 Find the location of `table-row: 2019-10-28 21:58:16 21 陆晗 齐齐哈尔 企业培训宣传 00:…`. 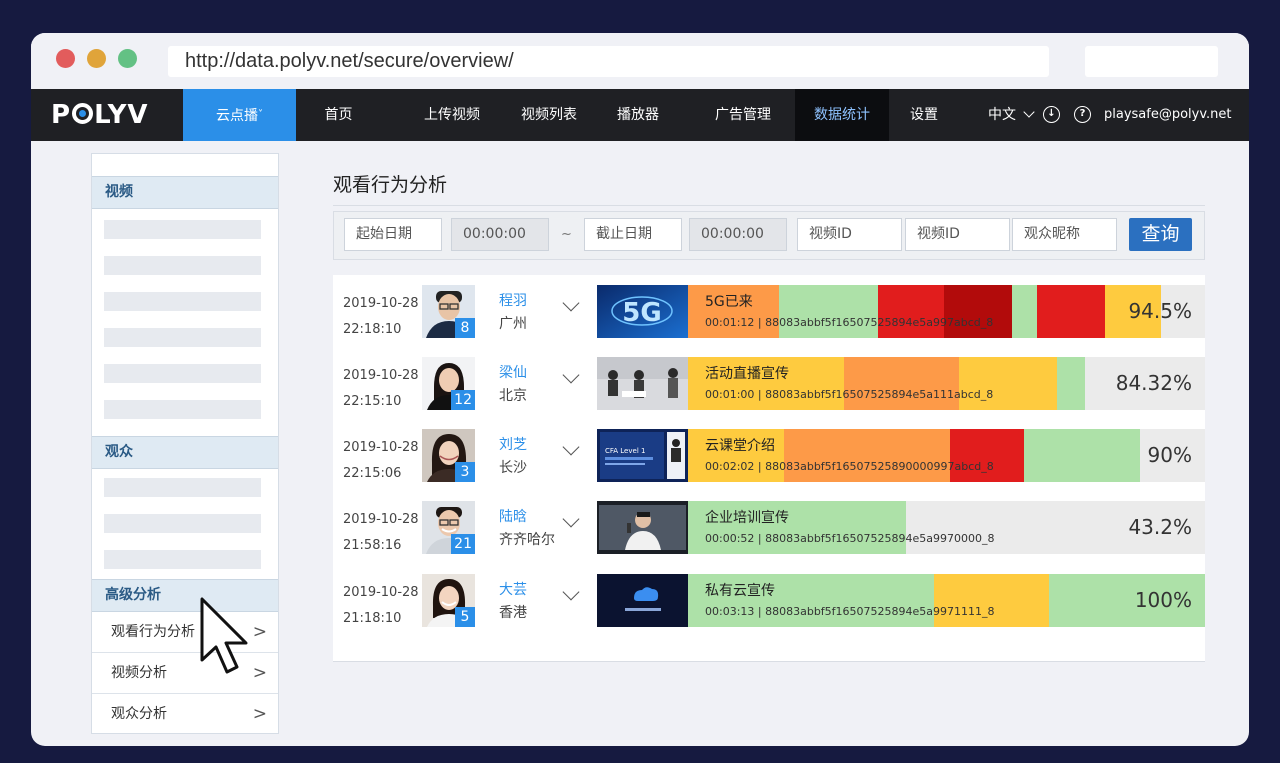

table-row: 2019-10-28 21:58:16 21 陆晗 齐齐哈尔 企业培训宣传 00:… is located at coordinates (769, 527).